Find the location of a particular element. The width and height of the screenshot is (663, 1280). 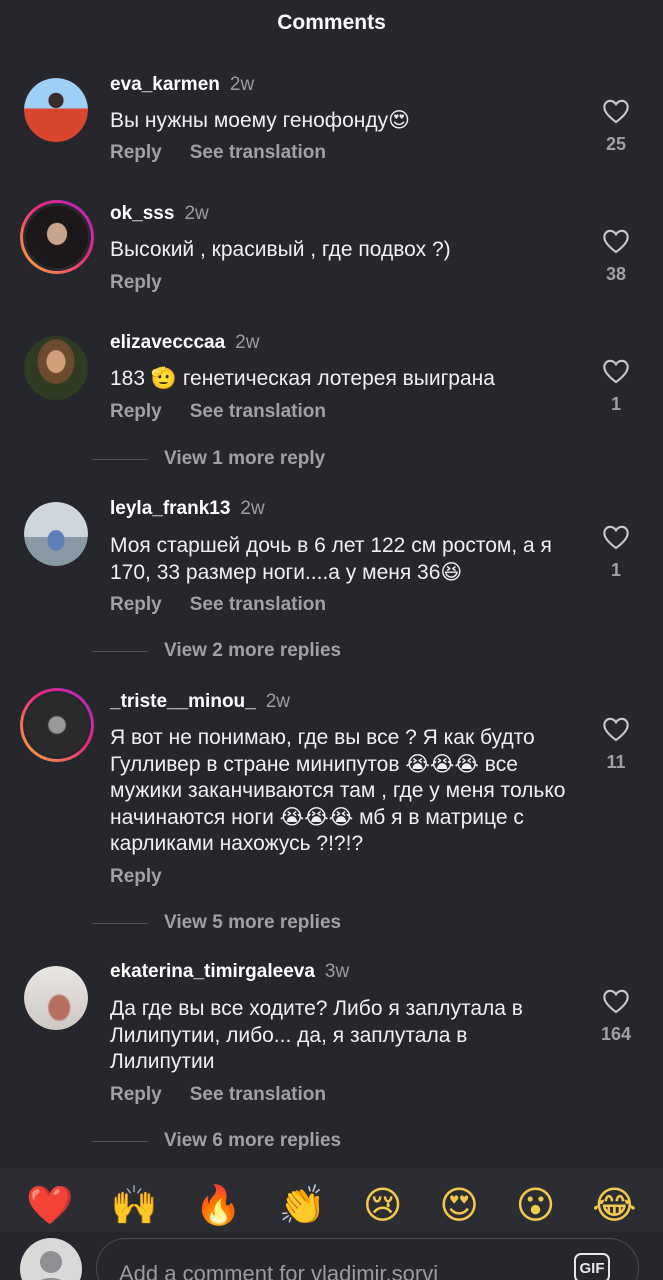

view-more-replies-label: View 5 more replies is located at coordinates (253, 922).